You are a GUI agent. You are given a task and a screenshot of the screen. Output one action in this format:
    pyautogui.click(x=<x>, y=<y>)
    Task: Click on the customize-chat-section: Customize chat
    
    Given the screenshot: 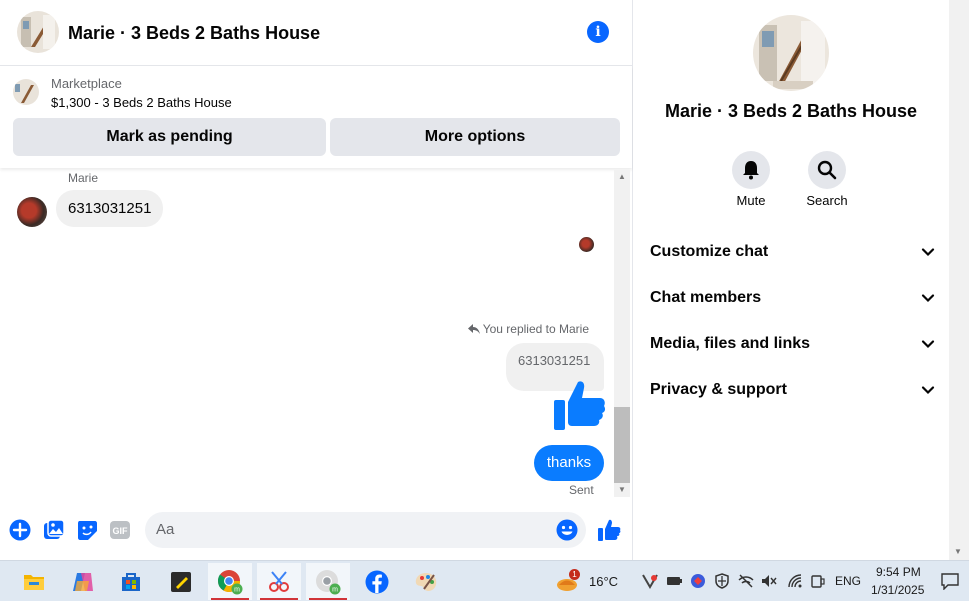 What is the action you would take?
    pyautogui.click(x=792, y=252)
    